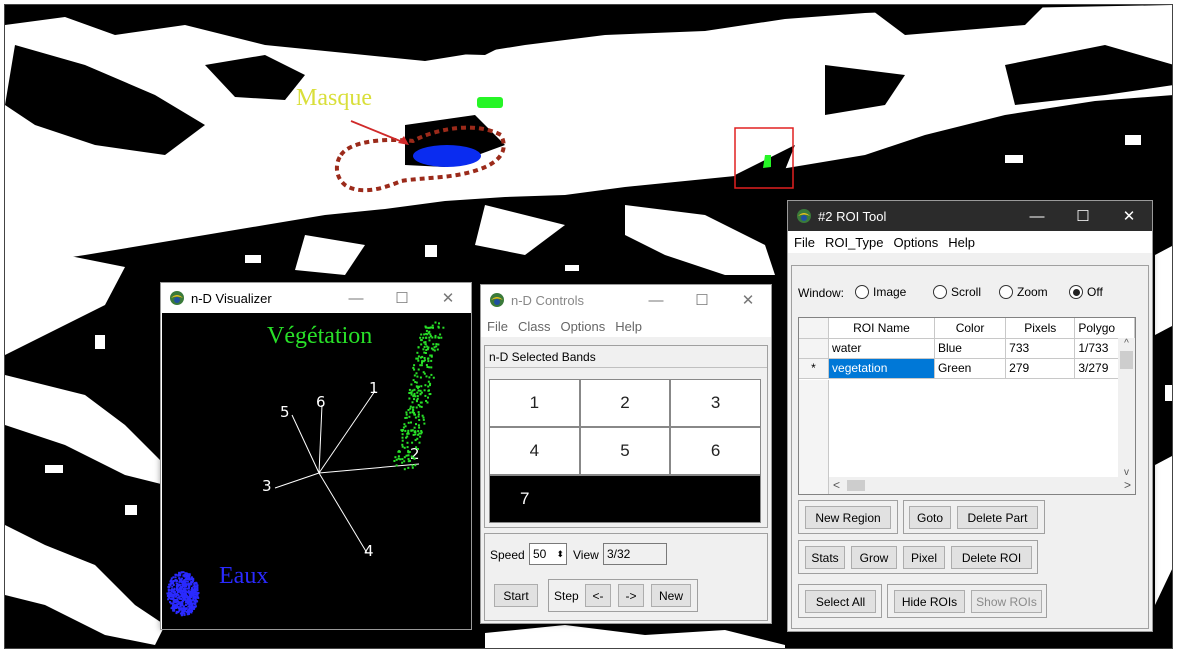 This screenshot has height=653, width=1177. What do you see at coordinates (814, 348) in the screenshot?
I see `row-marker` at bounding box center [814, 348].